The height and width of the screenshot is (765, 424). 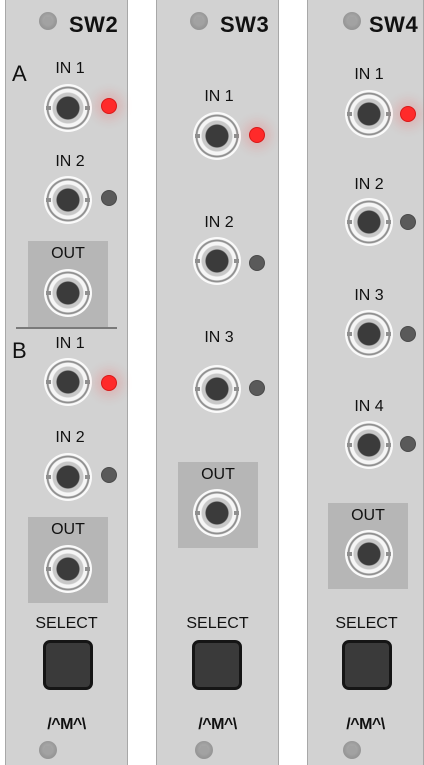 I want to click on output-label-b: OUT, so click(x=68, y=529).